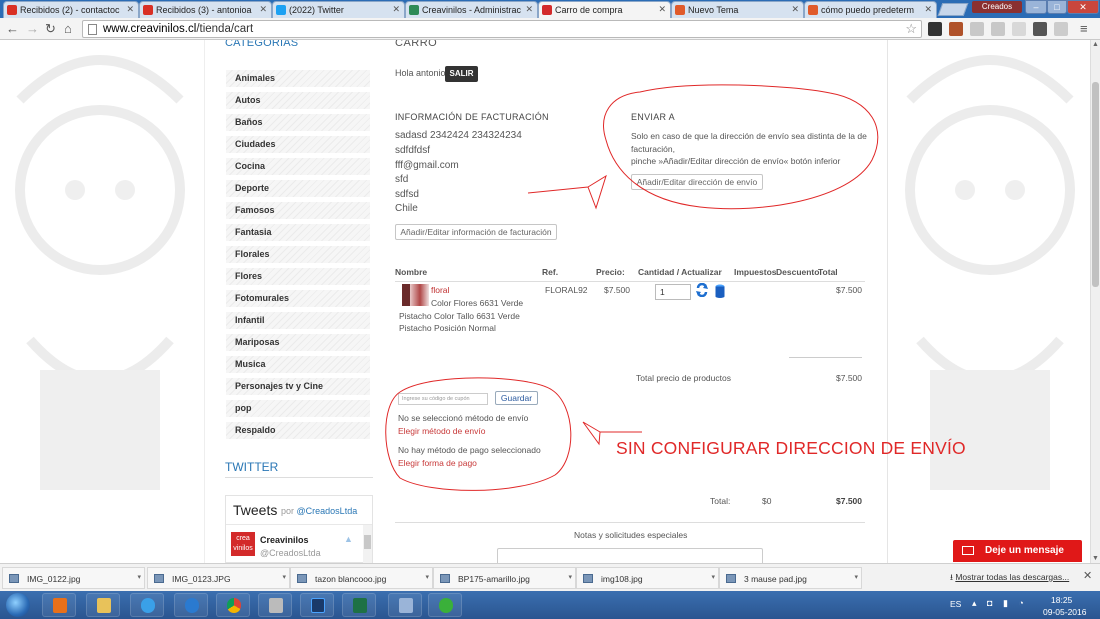  I want to click on category-florales: Florales, so click(298, 254).